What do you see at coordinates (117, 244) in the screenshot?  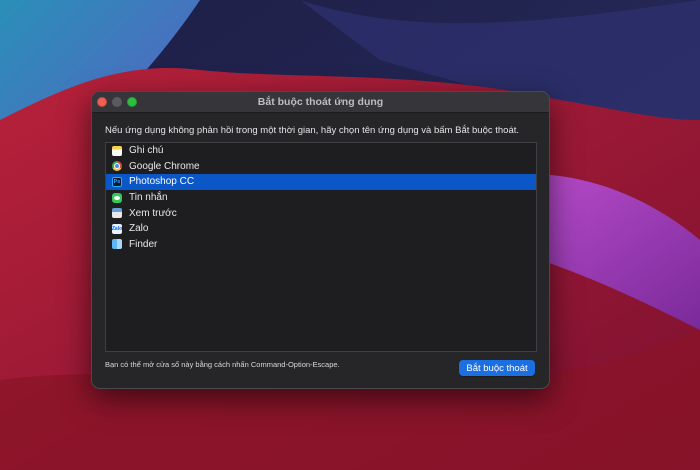 I see `finder-icon` at bounding box center [117, 244].